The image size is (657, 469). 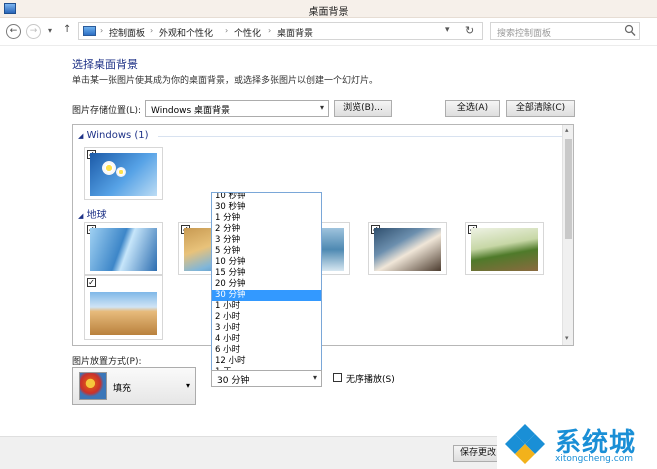 I want to click on back-button: ←, so click(x=13, y=31).